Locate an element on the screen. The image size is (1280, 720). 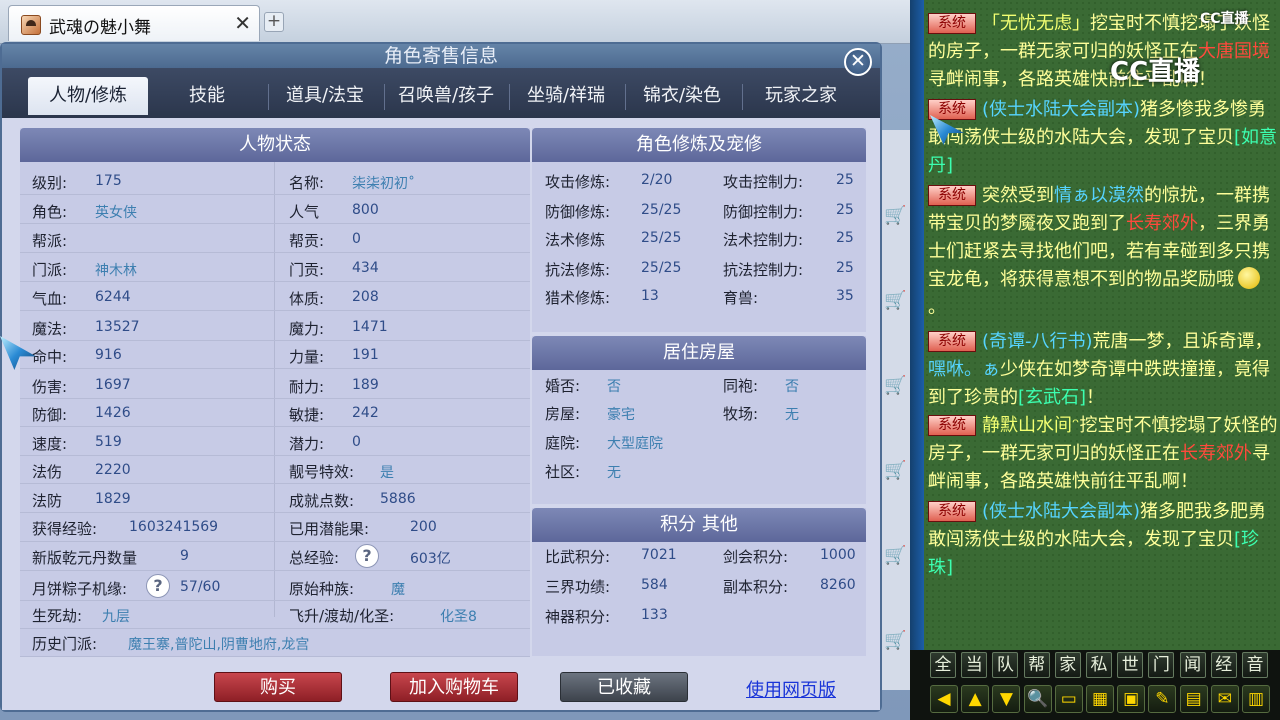
tab-player-home: 玩家之家 is located at coordinates (801, 96).